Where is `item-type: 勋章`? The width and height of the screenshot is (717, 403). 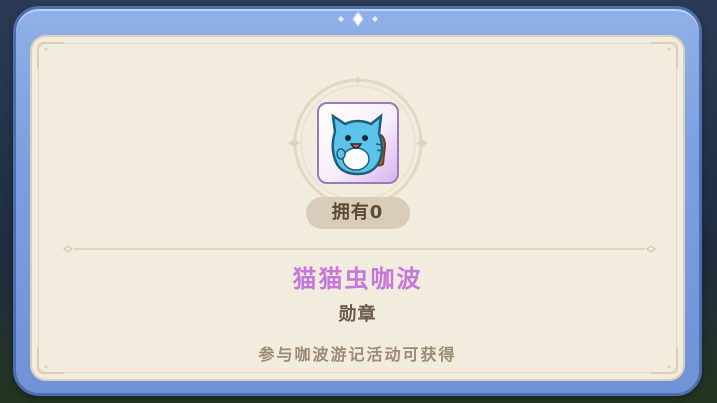 item-type: 勋章 is located at coordinates (357, 314).